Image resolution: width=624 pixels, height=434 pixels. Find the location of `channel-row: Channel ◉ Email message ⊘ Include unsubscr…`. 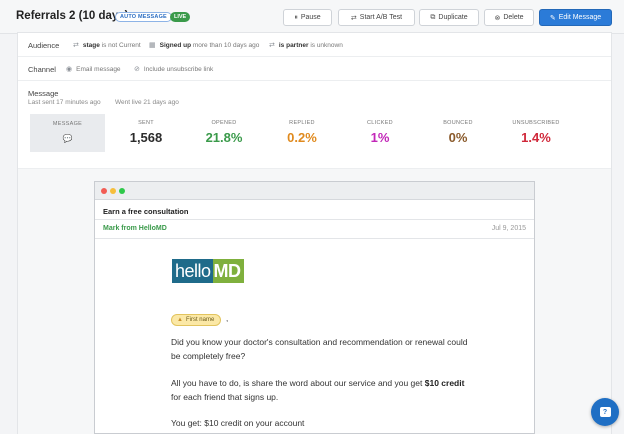

channel-row: Channel ◉ Email message ⊘ Include unsubscr… is located at coordinates (314, 69).